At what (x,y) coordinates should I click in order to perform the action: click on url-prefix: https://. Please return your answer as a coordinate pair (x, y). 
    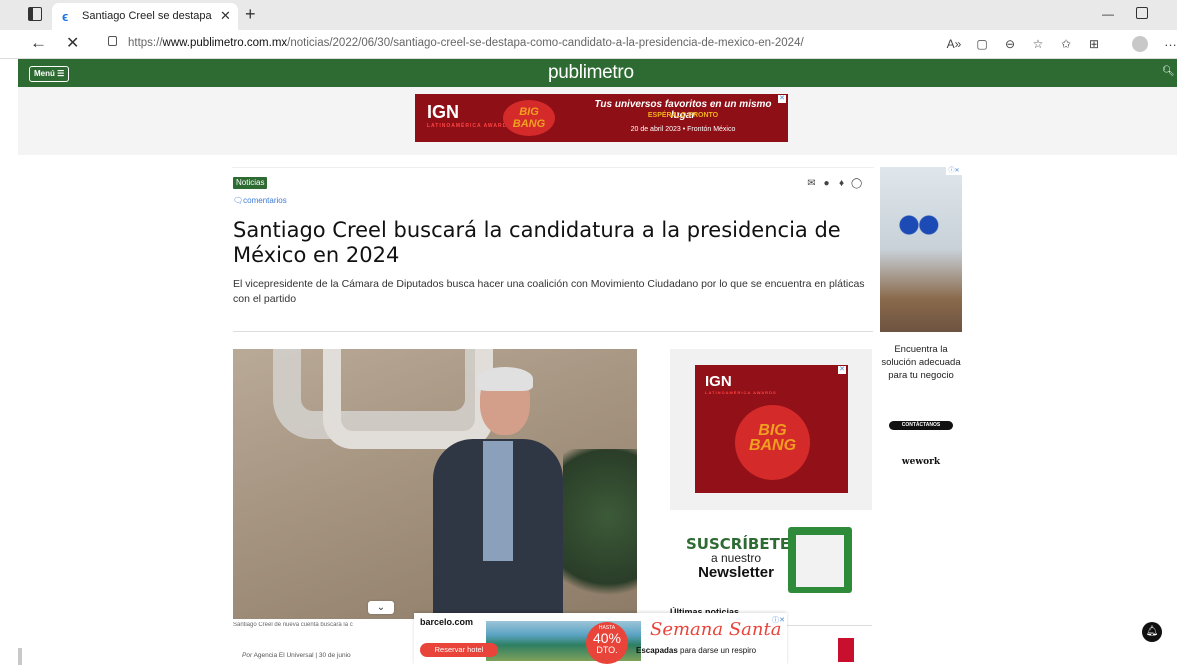
    Looking at the image, I should click on (145, 43).